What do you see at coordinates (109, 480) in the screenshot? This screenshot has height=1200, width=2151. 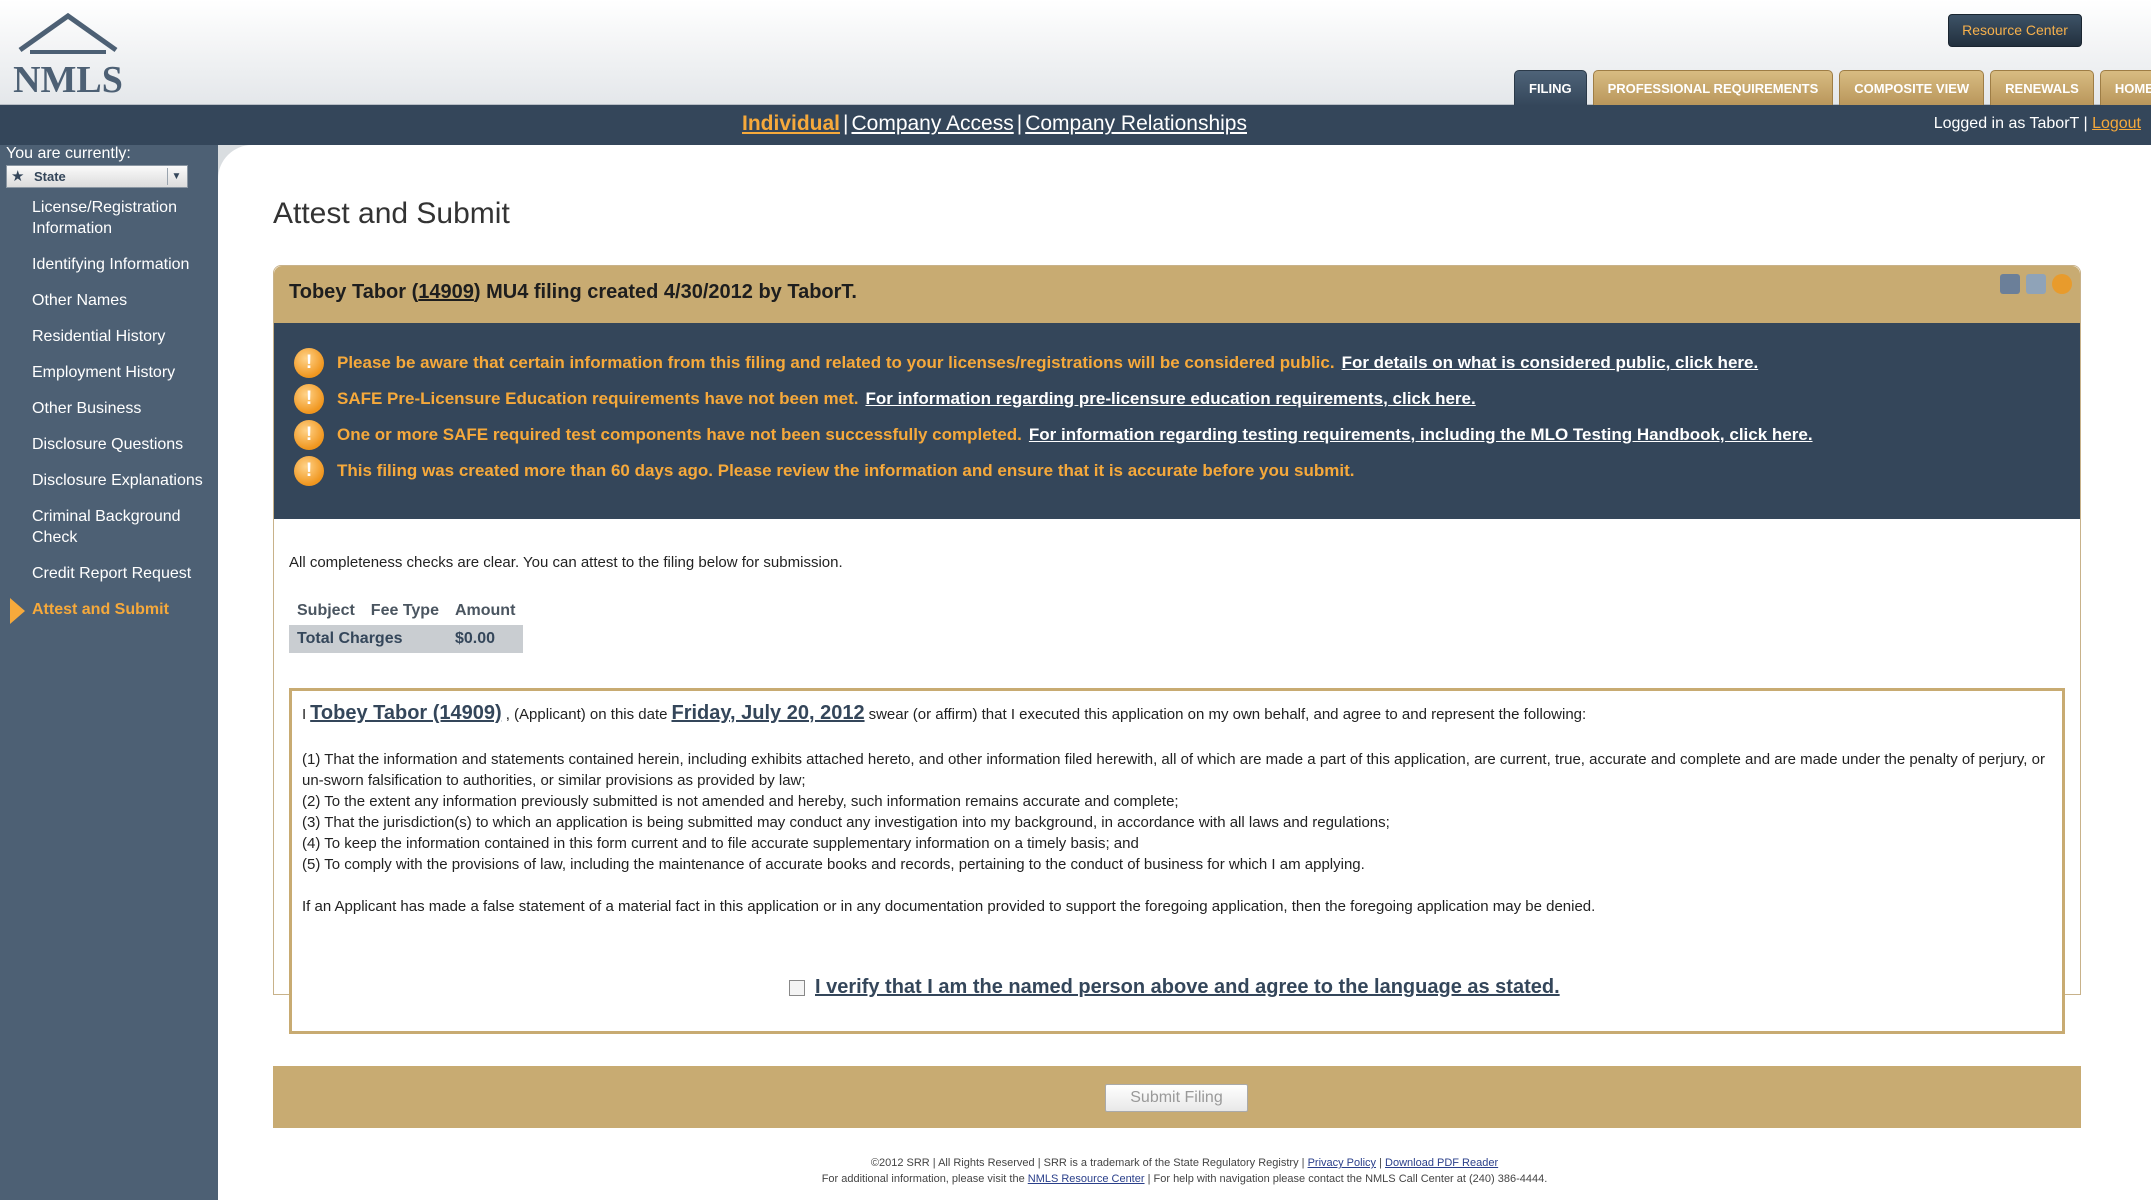 I see `sidebar-item-disclosure-explanations: Disclosure Explanations` at bounding box center [109, 480].